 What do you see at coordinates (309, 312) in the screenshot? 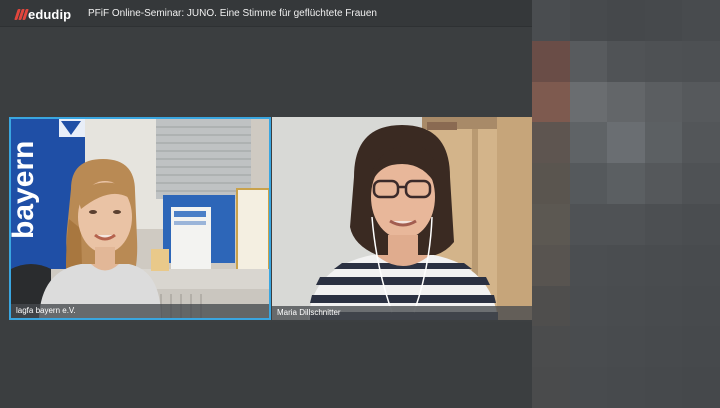
I see `participant-name: Maria Dillschnitter` at bounding box center [309, 312].